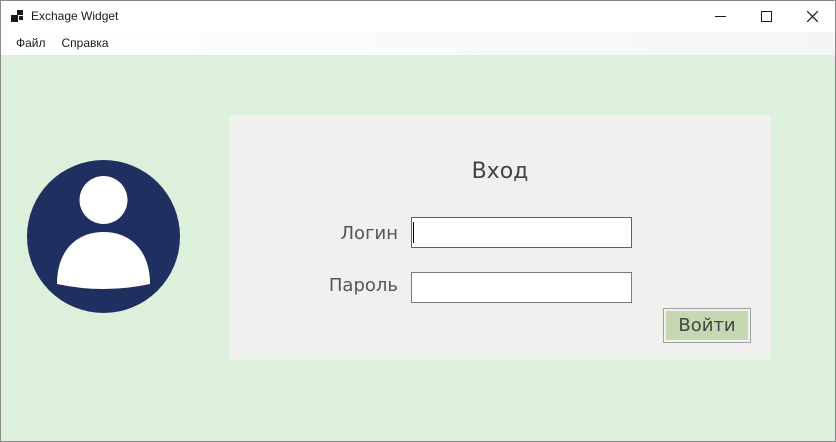 This screenshot has height=442, width=836. Describe the element at coordinates (31, 43) in the screenshot. I see `menu-item-file: Файл` at that location.